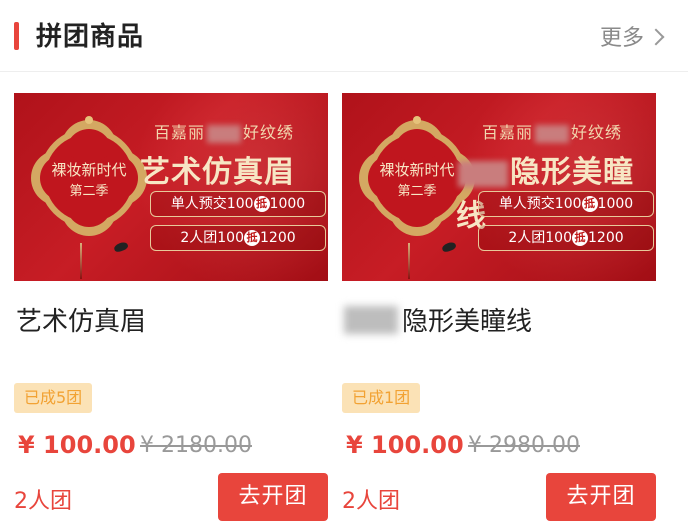  I want to click on section-title: 拼团商品, so click(90, 37).